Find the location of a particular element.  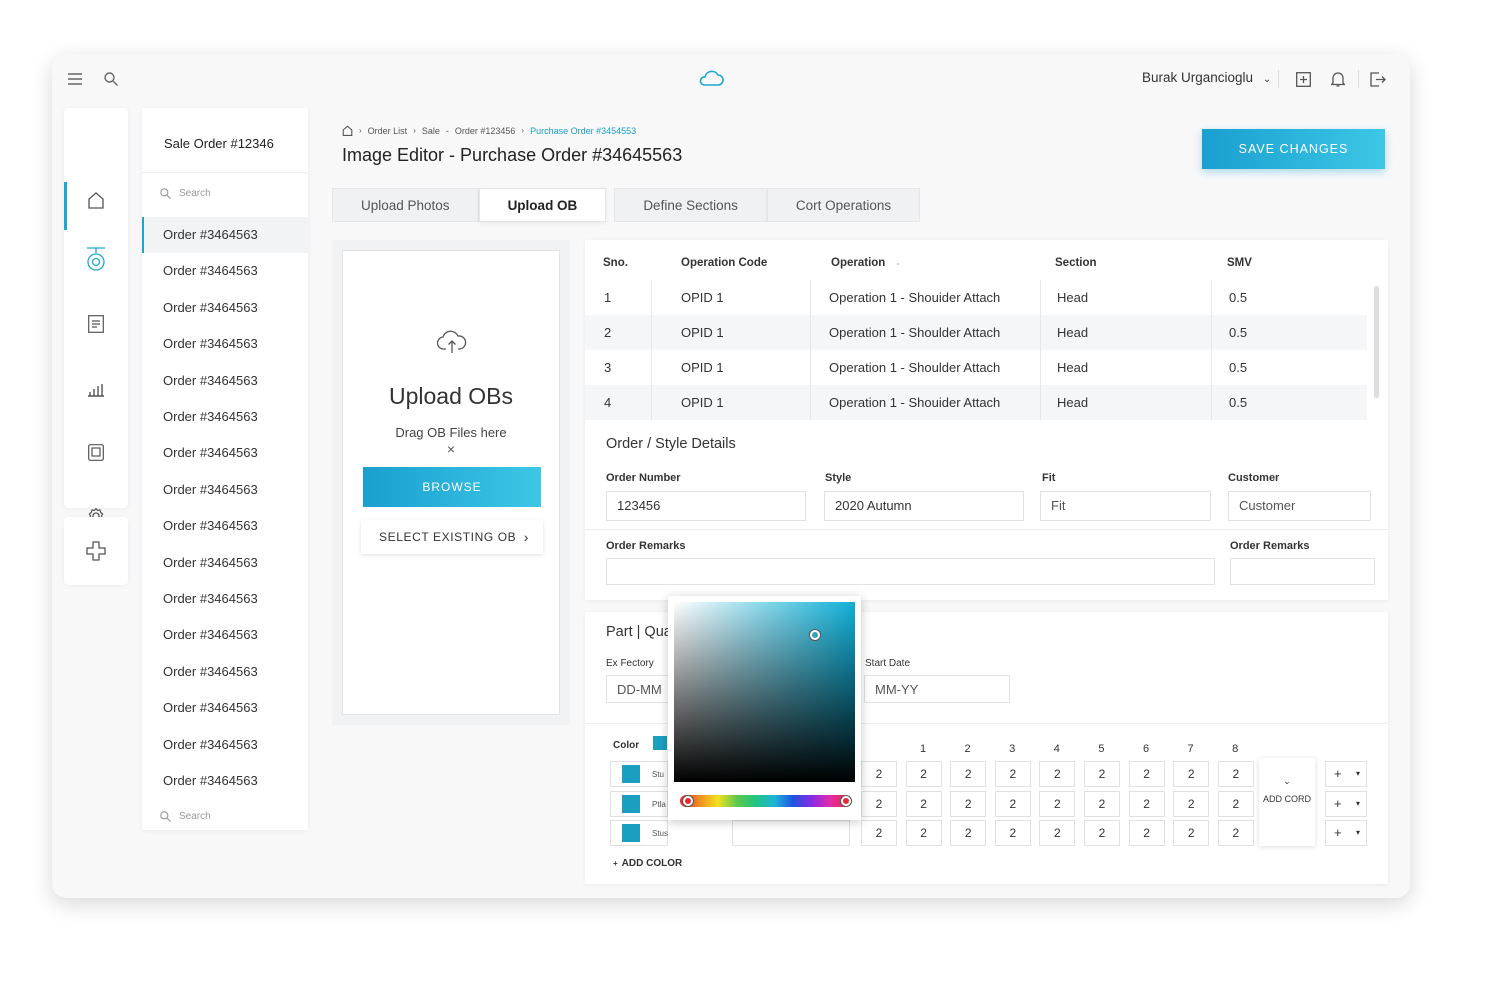

scrollbar is located at coordinates (1376, 342).